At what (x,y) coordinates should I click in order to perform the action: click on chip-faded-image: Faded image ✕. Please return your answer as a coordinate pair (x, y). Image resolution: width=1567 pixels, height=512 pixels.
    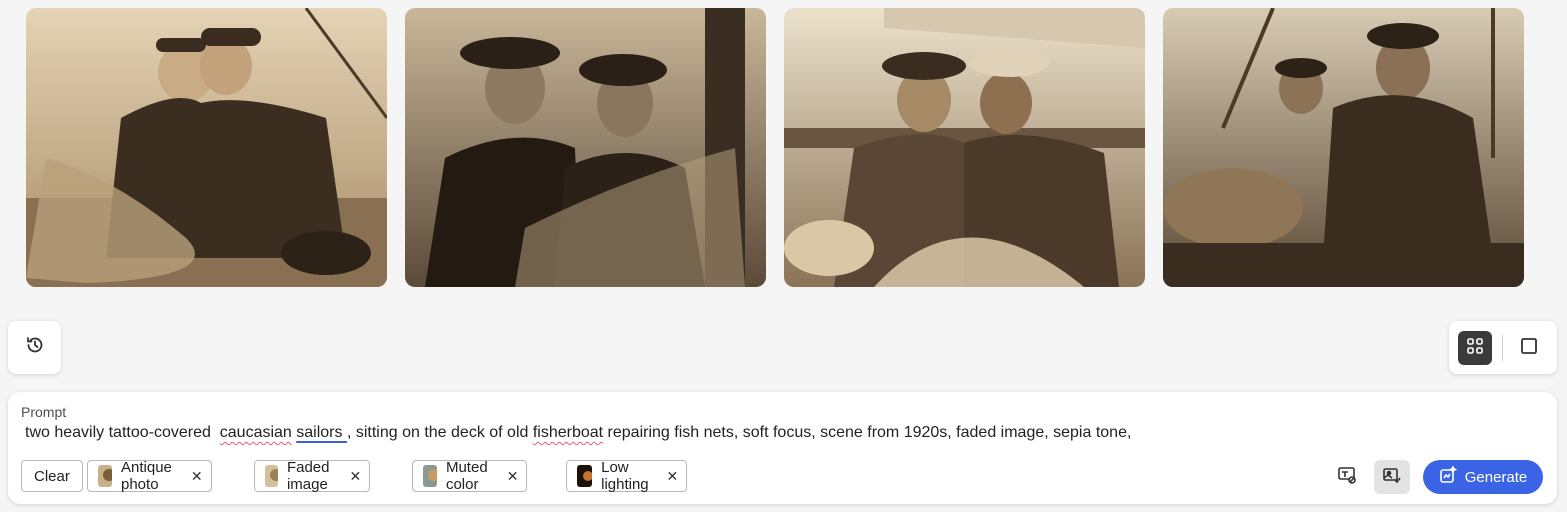
    Looking at the image, I should click on (312, 476).